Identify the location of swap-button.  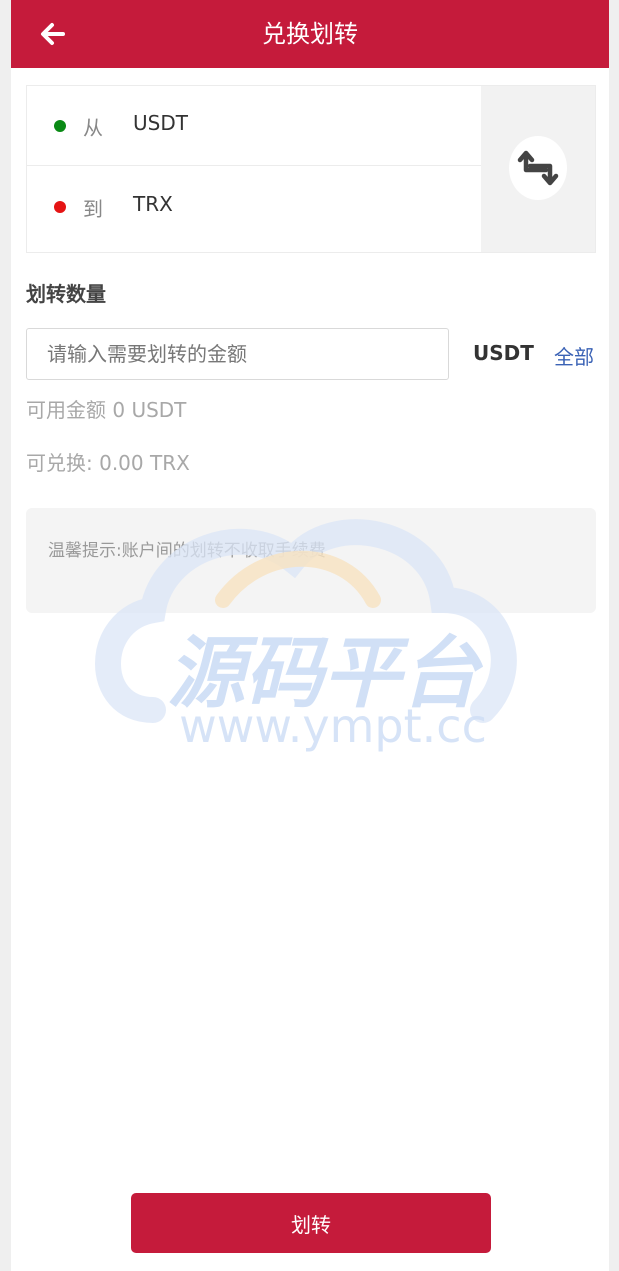
(538, 168).